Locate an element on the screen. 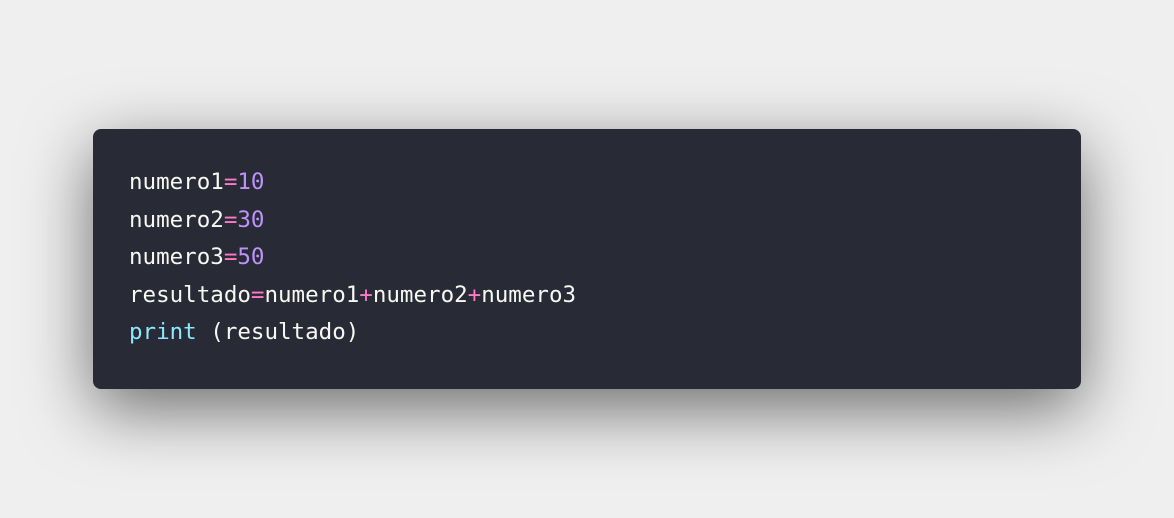  token-number: 50 is located at coordinates (251, 257).